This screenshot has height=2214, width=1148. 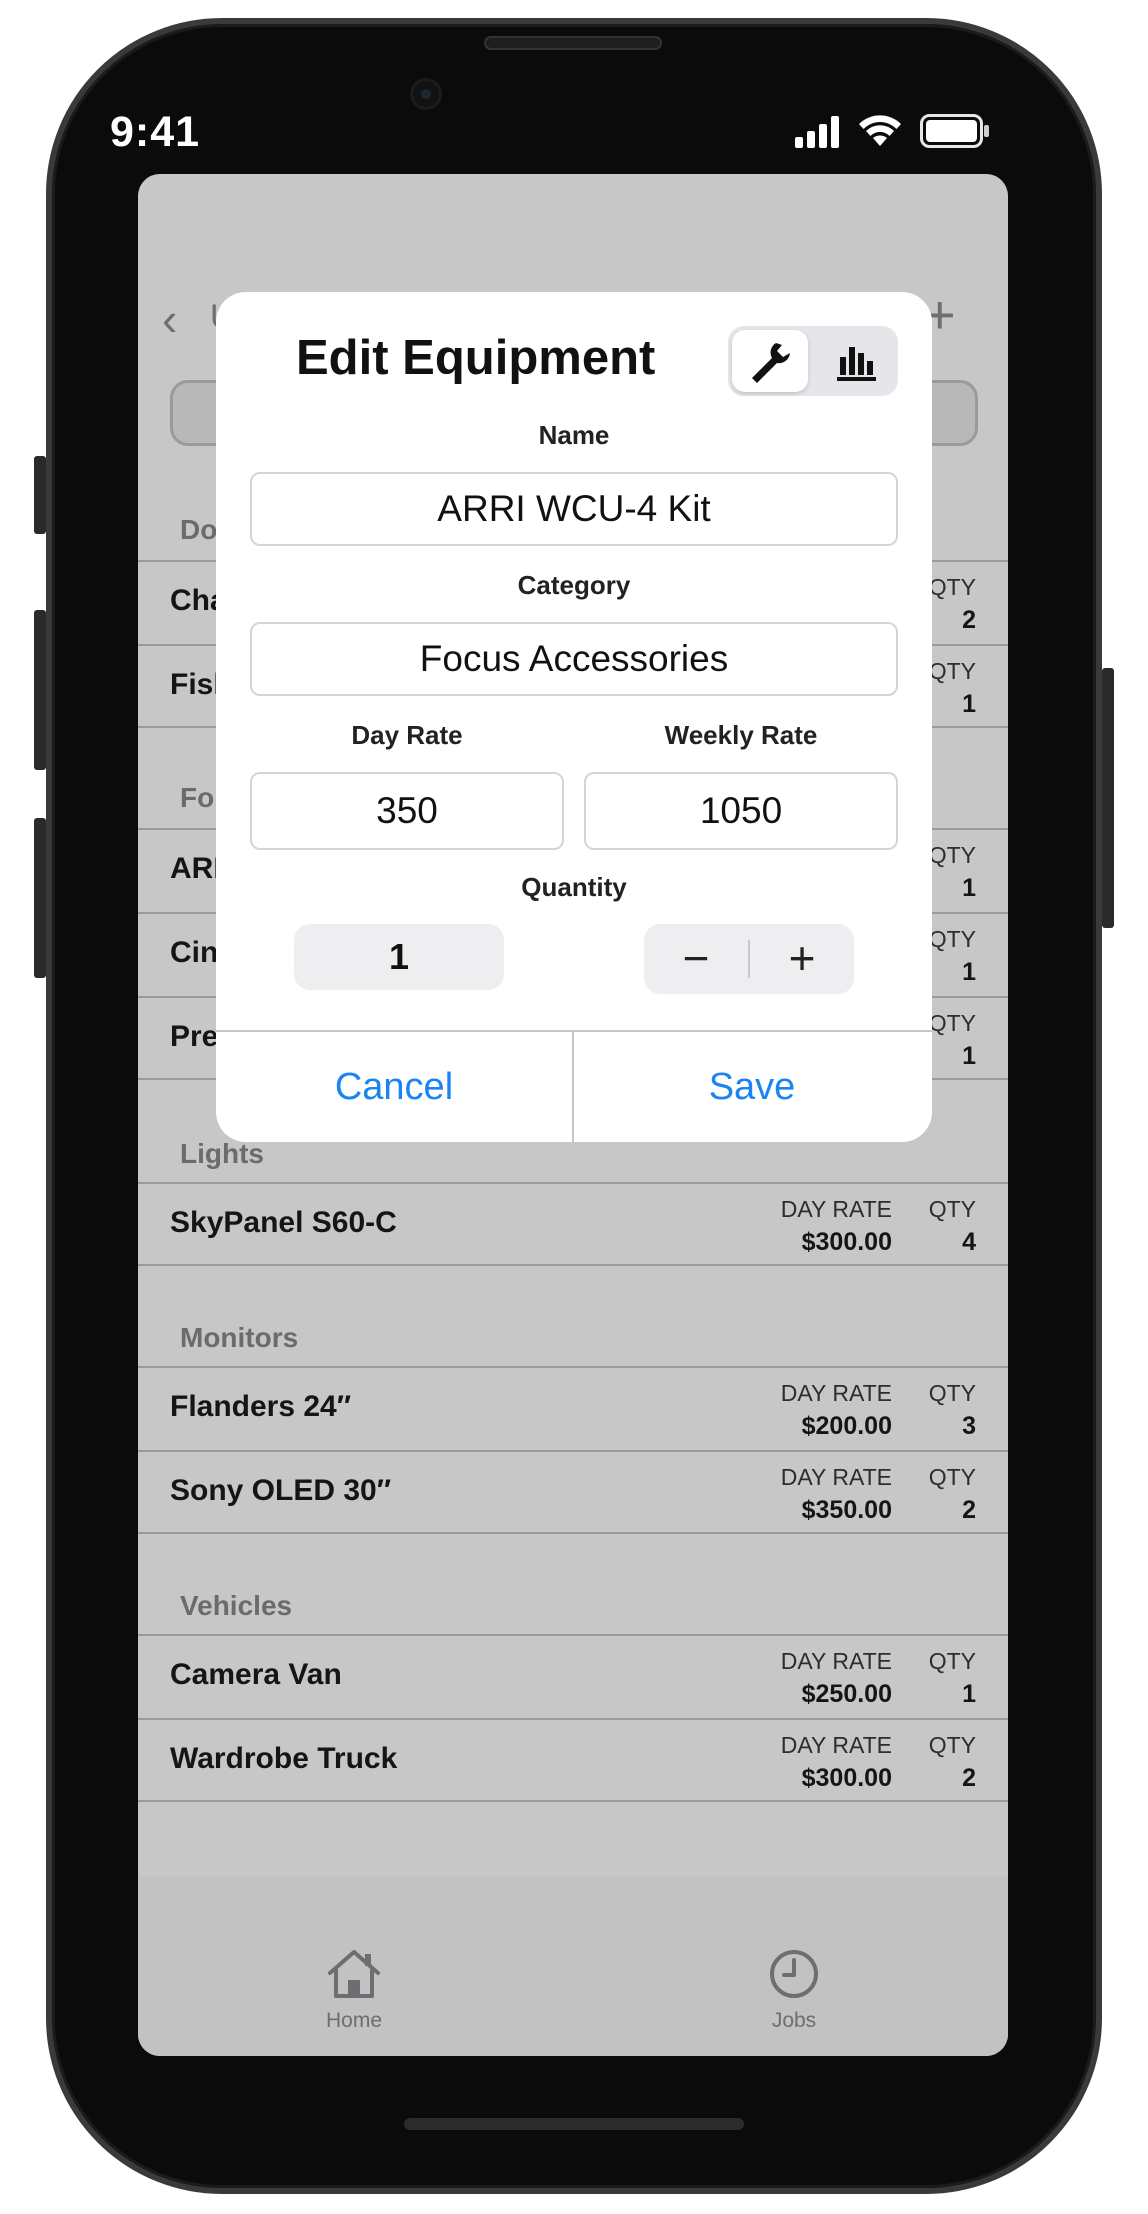 I want to click on power-button, so click(x=1108, y=798).